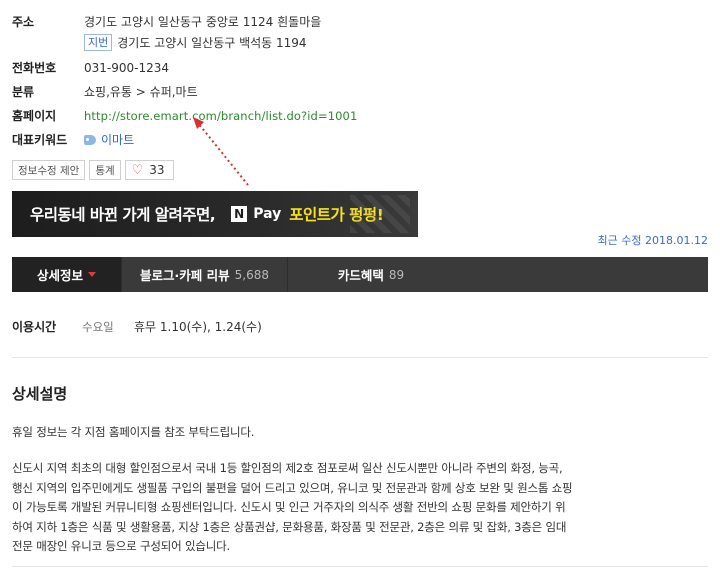 This screenshot has height=569, width=720. Describe the element at coordinates (40, 140) in the screenshot. I see `keyword-label: 대표키워드` at that location.